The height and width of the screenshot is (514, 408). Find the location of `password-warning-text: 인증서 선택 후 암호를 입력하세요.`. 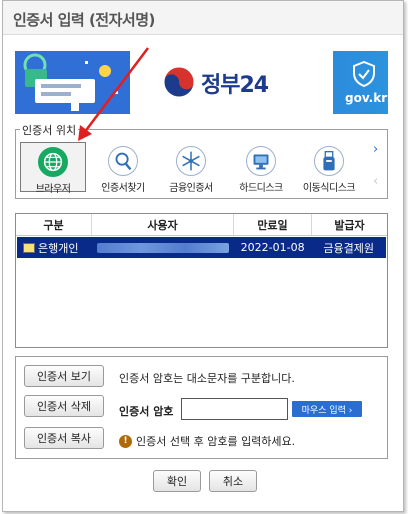

password-warning-text: 인증서 선택 후 암호를 입력하세요. is located at coordinates (216, 441).